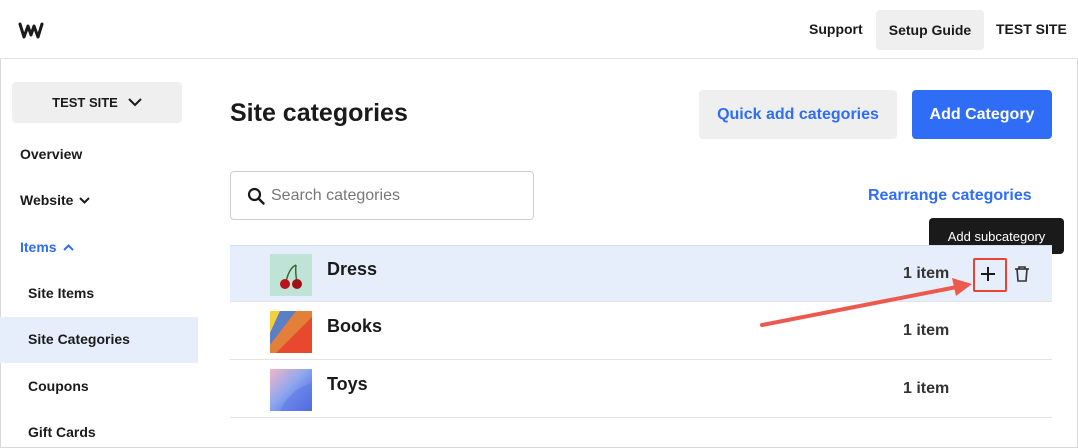  I want to click on setup-guide-button: Setup Guide, so click(930, 30).